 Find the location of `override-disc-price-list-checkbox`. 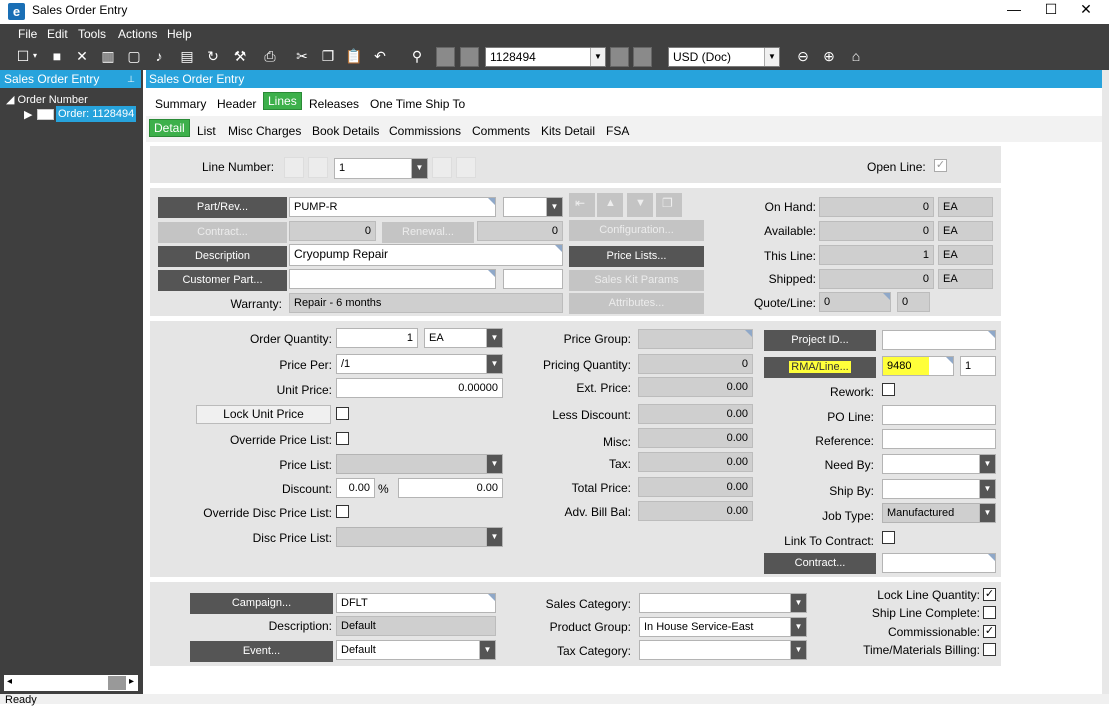

override-disc-price-list-checkbox is located at coordinates (342, 511).